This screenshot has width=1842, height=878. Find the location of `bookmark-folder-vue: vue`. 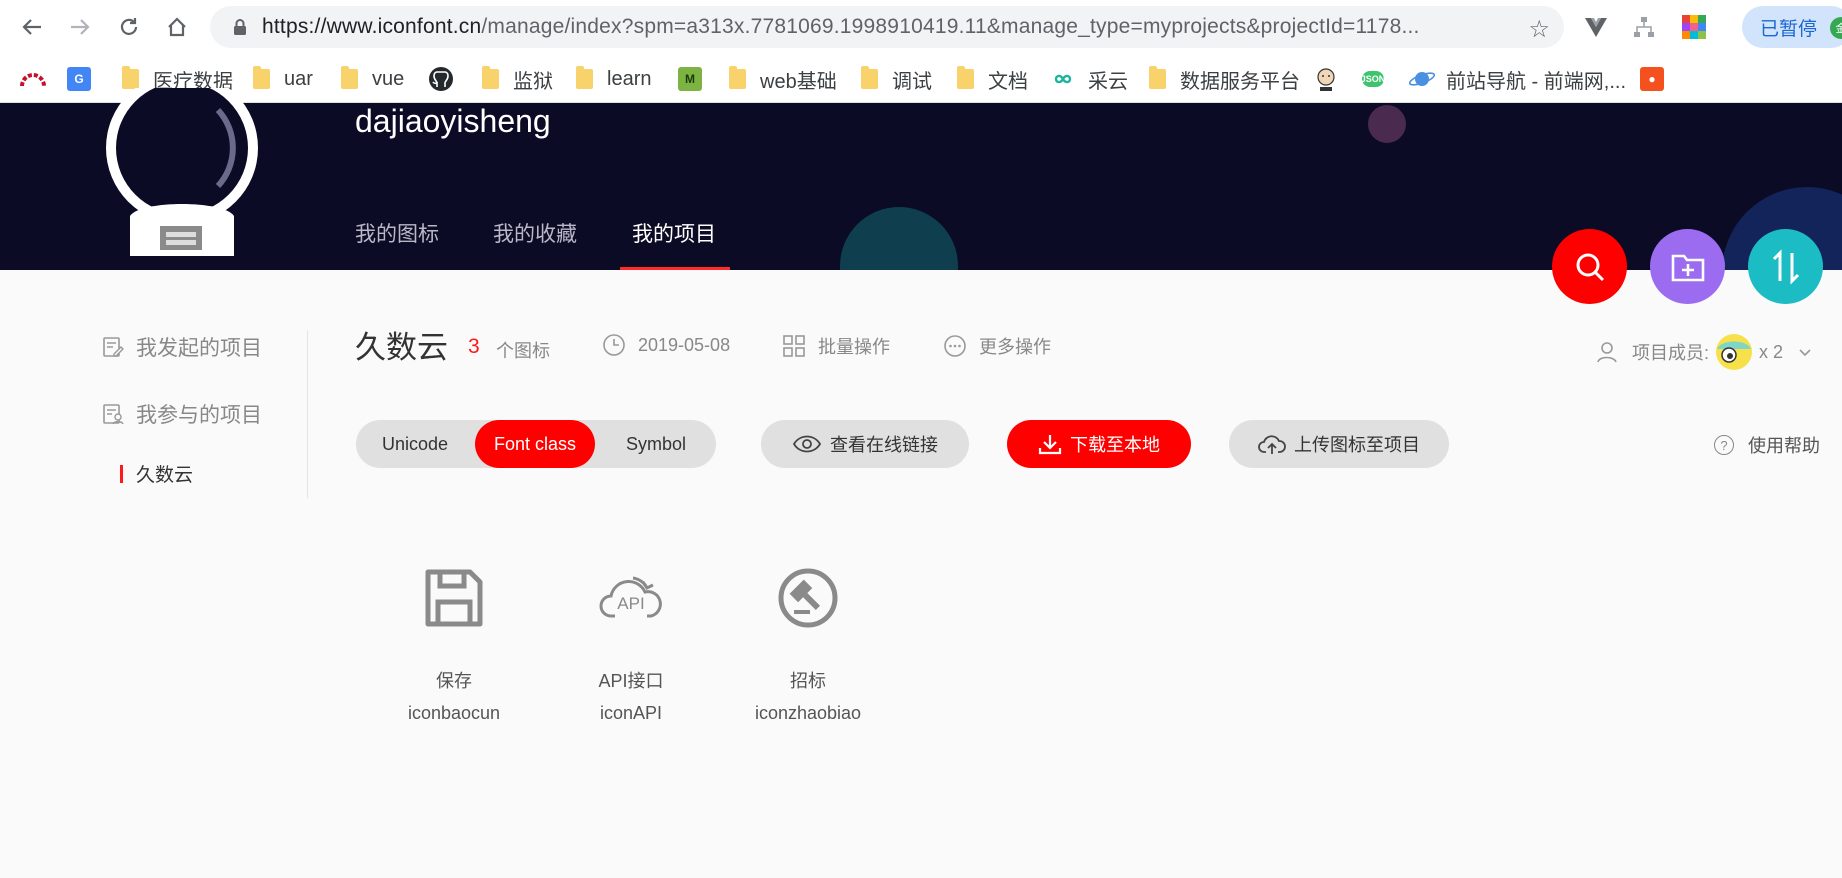

bookmark-folder-vue: vue is located at coordinates (372, 79).